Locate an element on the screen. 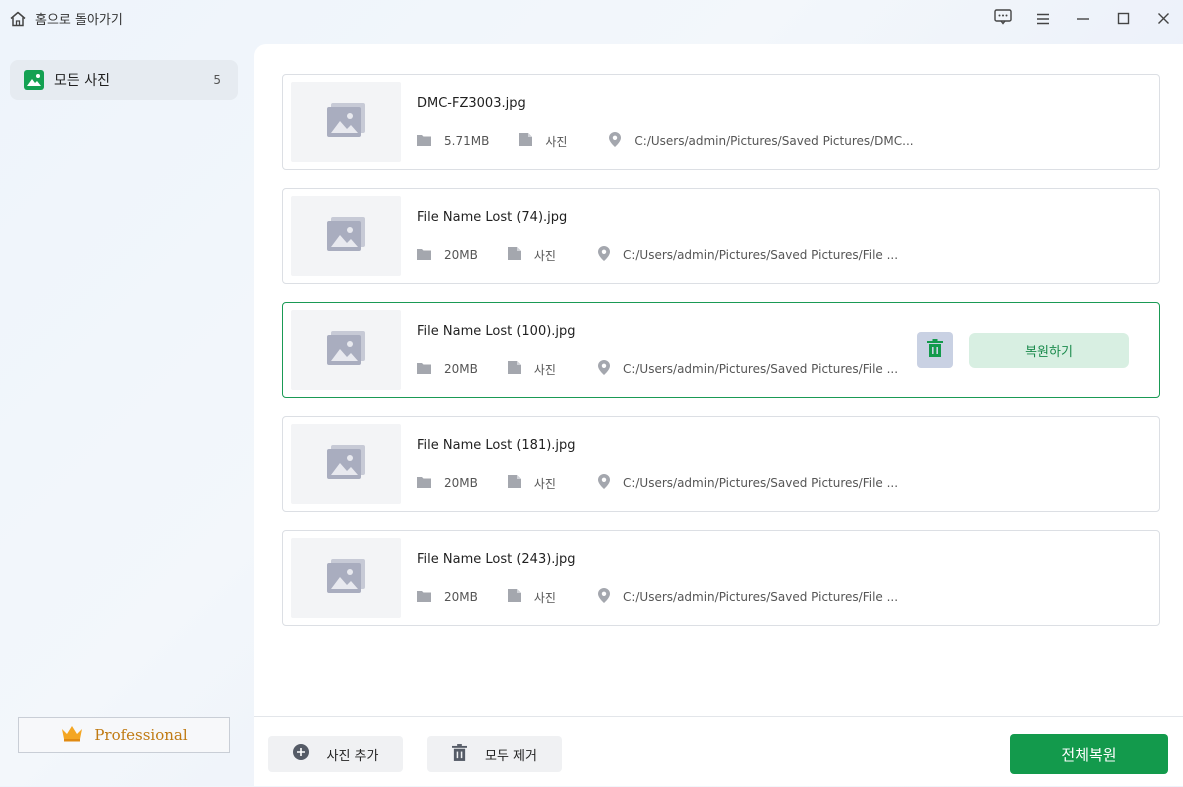 Image resolution: width=1183 pixels, height=787 pixels. maximize-button is located at coordinates (1123, 19).